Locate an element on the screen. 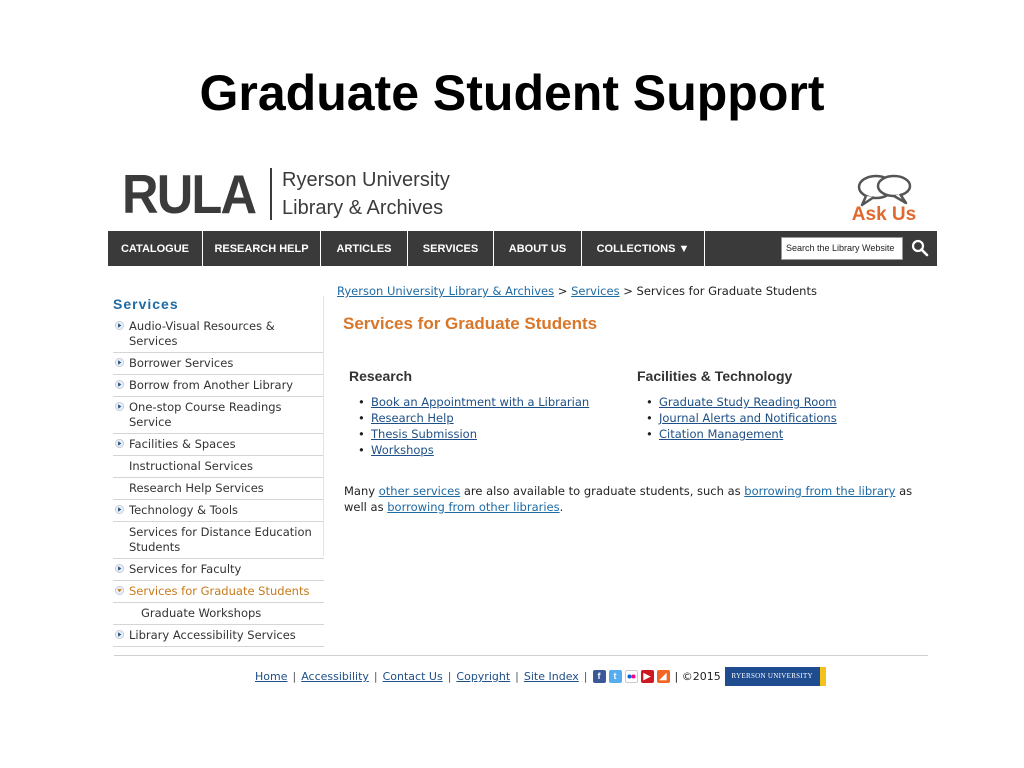 The width and height of the screenshot is (1024, 768). research-link: Thesis Submission is located at coordinates (424, 434).